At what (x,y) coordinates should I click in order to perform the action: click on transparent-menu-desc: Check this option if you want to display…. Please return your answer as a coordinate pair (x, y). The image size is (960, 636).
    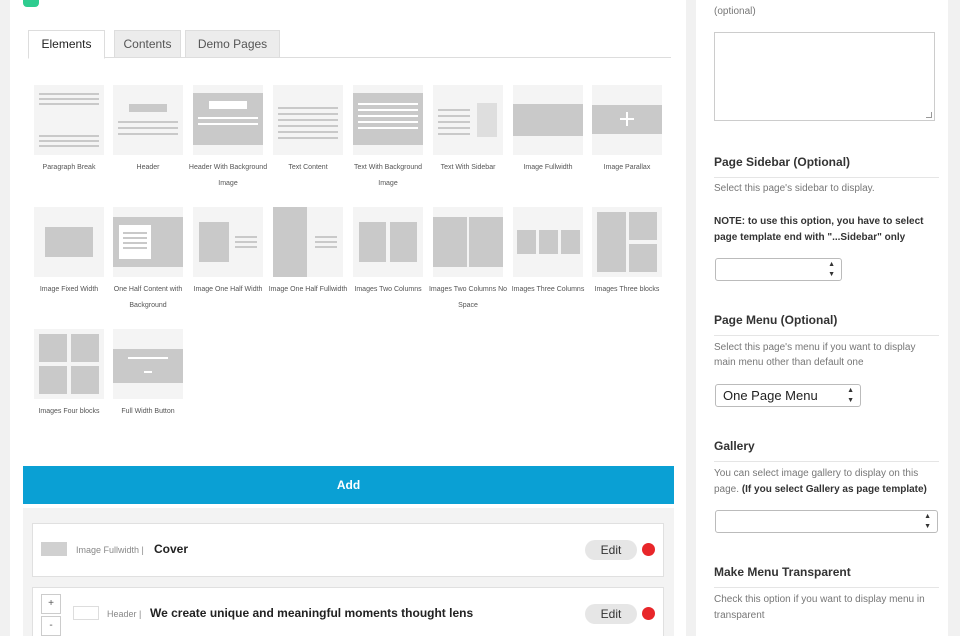
    Looking at the image, I should click on (819, 599).